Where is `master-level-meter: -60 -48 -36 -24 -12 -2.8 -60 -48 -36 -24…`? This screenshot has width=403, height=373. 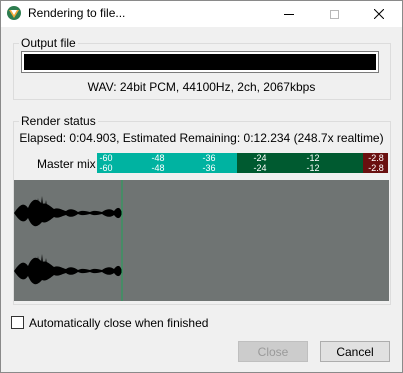 master-level-meter: -60 -48 -36 -24 -12 -2.8 -60 -48 -36 -24… is located at coordinates (242, 163).